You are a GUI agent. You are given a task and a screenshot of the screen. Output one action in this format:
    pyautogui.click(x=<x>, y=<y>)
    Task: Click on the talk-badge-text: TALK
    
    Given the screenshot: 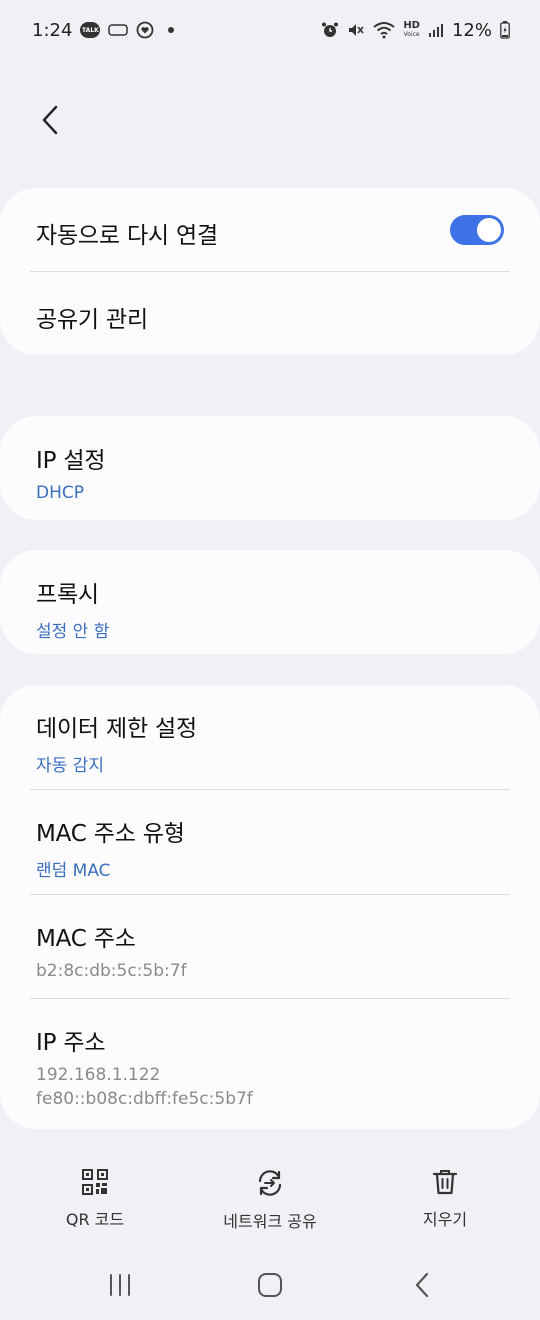 What is the action you would take?
    pyautogui.click(x=90, y=30)
    